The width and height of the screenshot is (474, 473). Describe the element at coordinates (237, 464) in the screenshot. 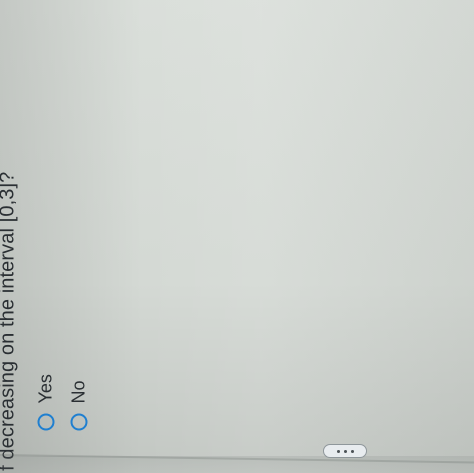

I see `bottom-bezel-shadow` at that location.